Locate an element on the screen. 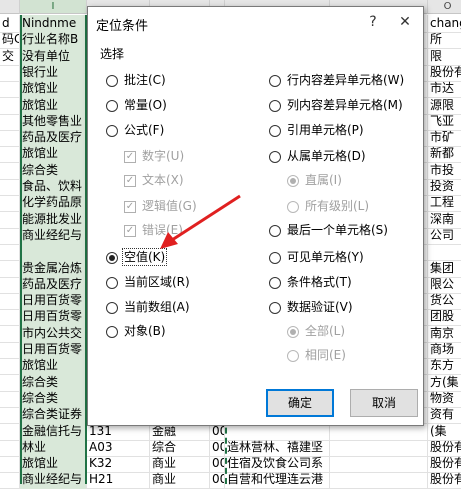 This screenshot has height=489, width=461. cell: 0004 is located at coordinates (217, 447).